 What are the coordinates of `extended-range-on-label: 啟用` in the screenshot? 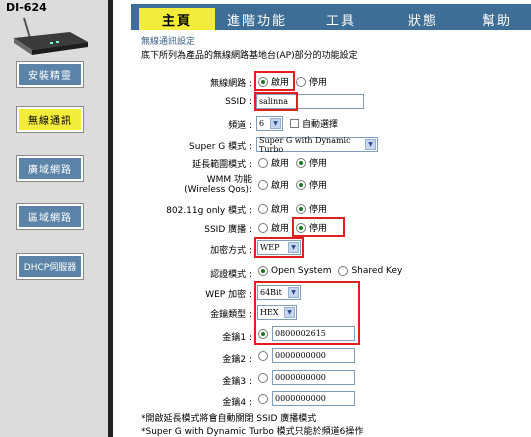 It's located at (280, 164).